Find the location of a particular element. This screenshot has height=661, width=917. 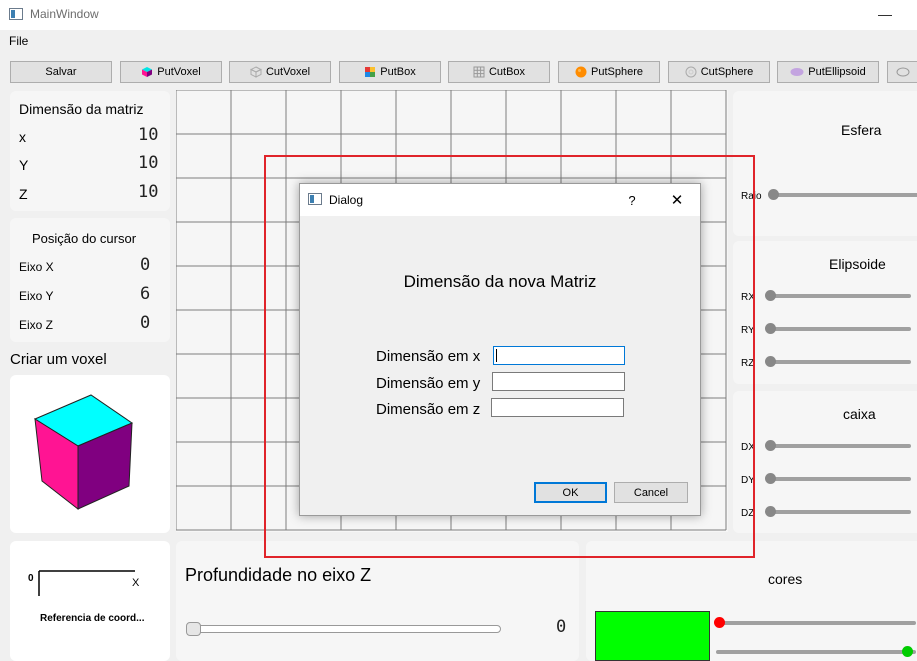

depth-slider-handle is located at coordinates (193, 629).